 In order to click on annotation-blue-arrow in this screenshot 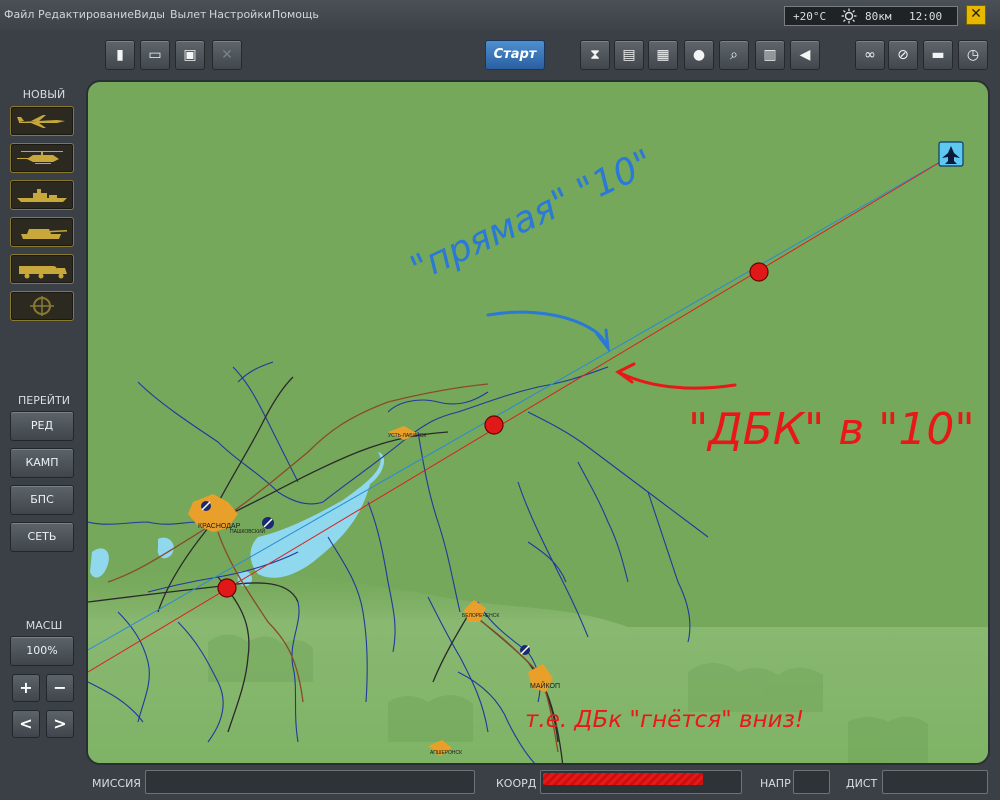, I will do `click(548, 332)`.